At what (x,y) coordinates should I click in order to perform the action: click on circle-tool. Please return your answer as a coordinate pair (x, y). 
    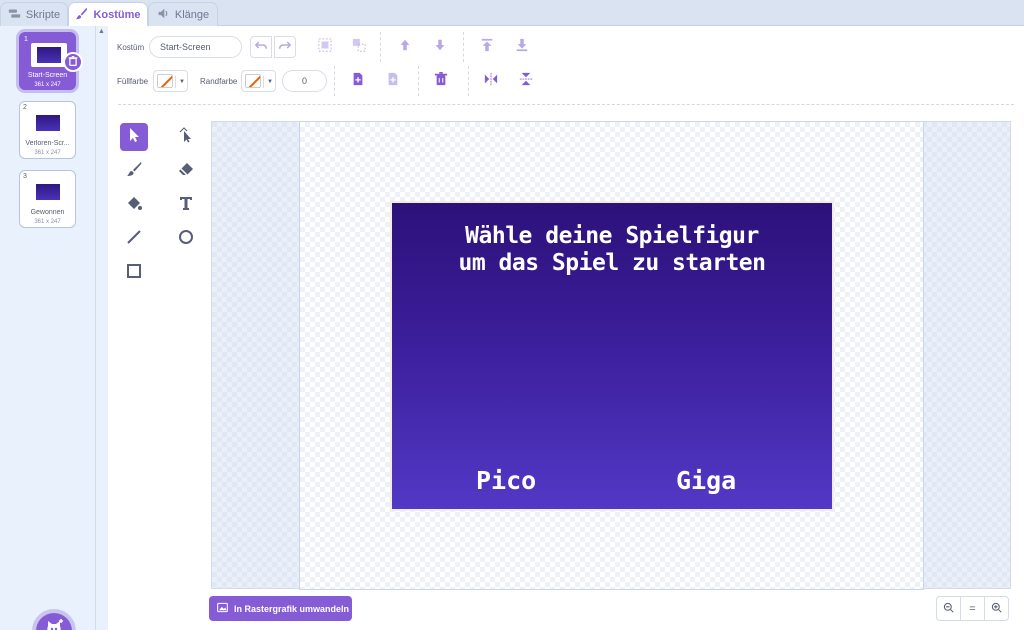
    Looking at the image, I should click on (186, 239).